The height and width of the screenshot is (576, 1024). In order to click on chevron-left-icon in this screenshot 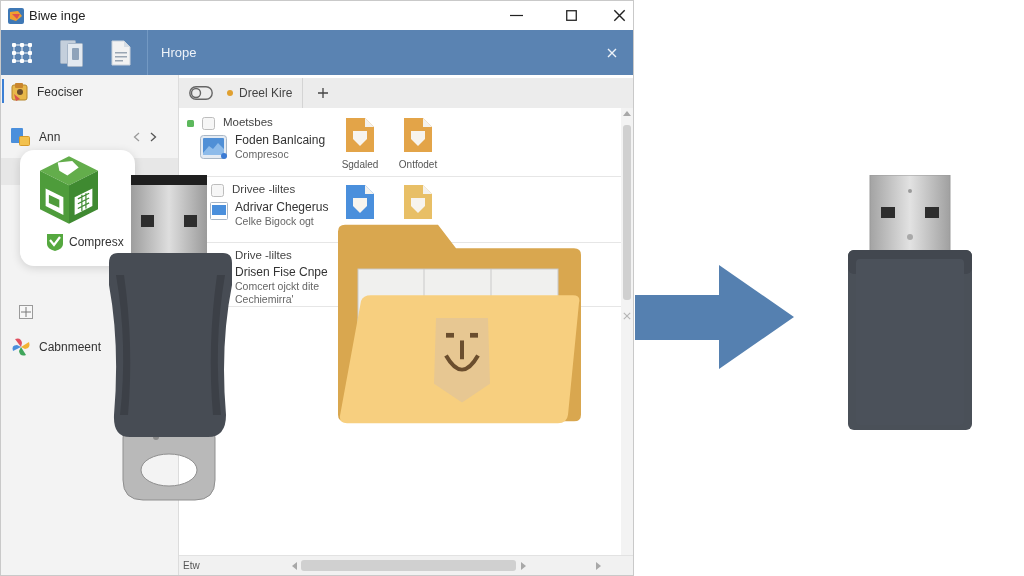, I will do `click(136, 137)`.